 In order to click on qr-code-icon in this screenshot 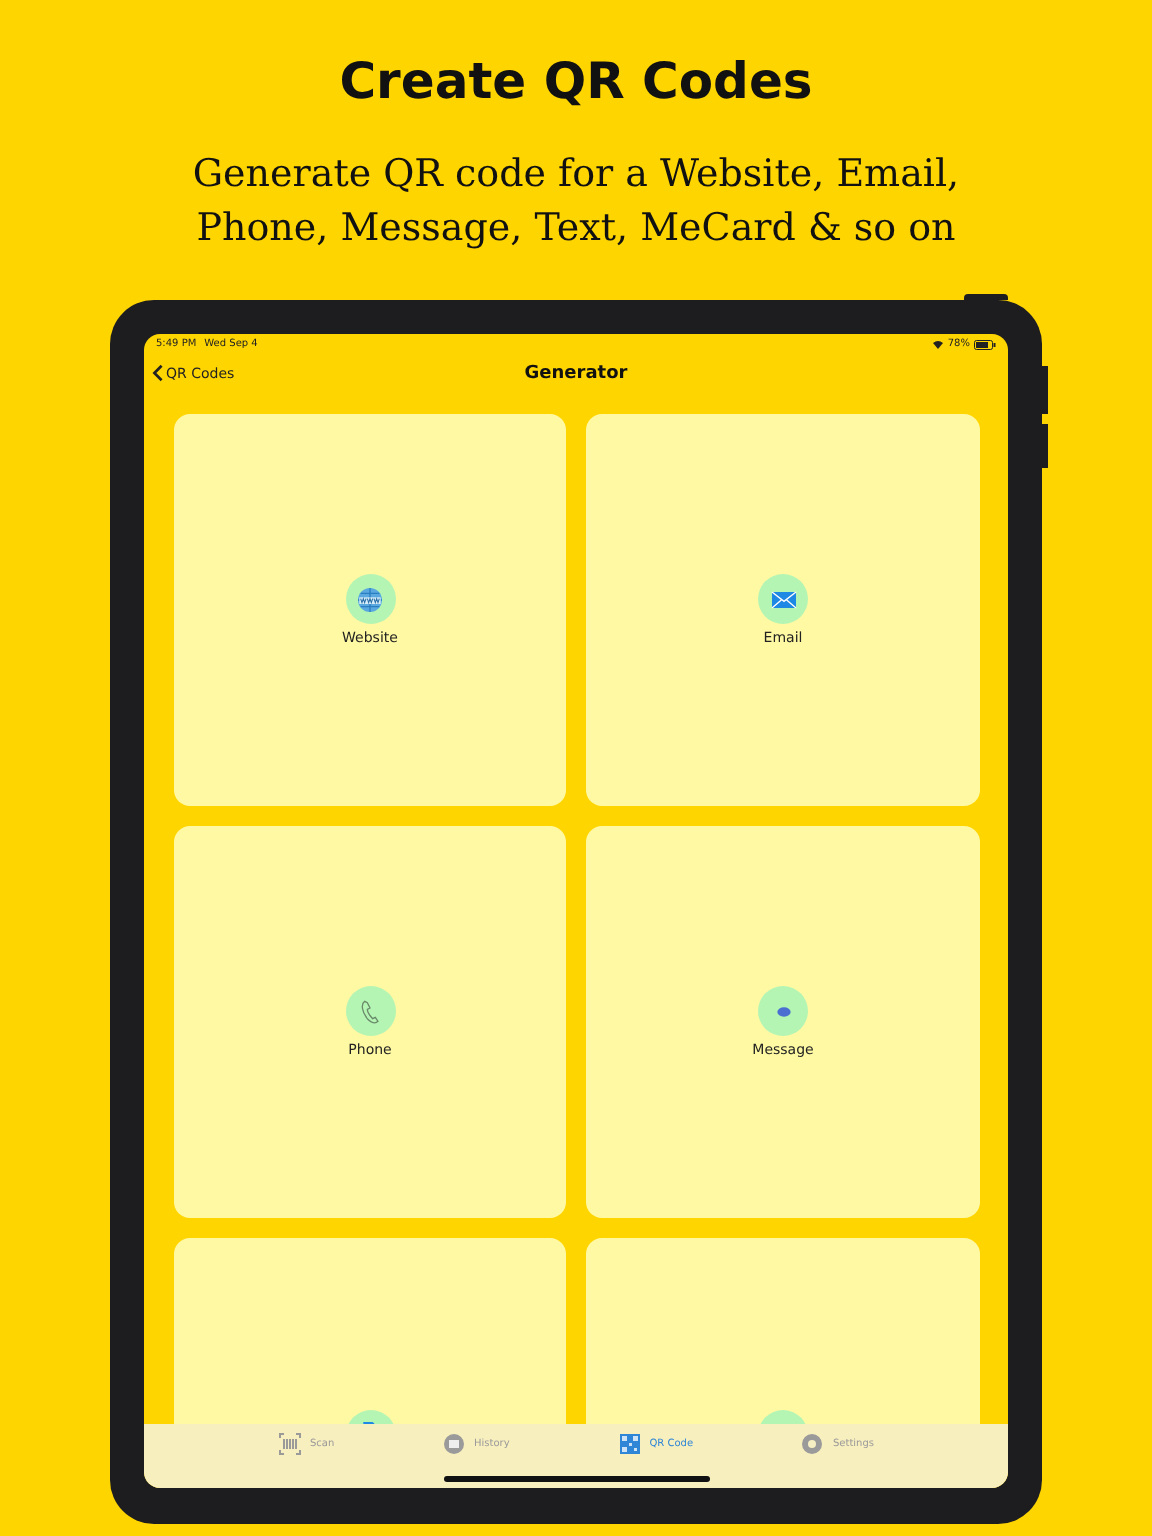, I will do `click(629, 1444)`.